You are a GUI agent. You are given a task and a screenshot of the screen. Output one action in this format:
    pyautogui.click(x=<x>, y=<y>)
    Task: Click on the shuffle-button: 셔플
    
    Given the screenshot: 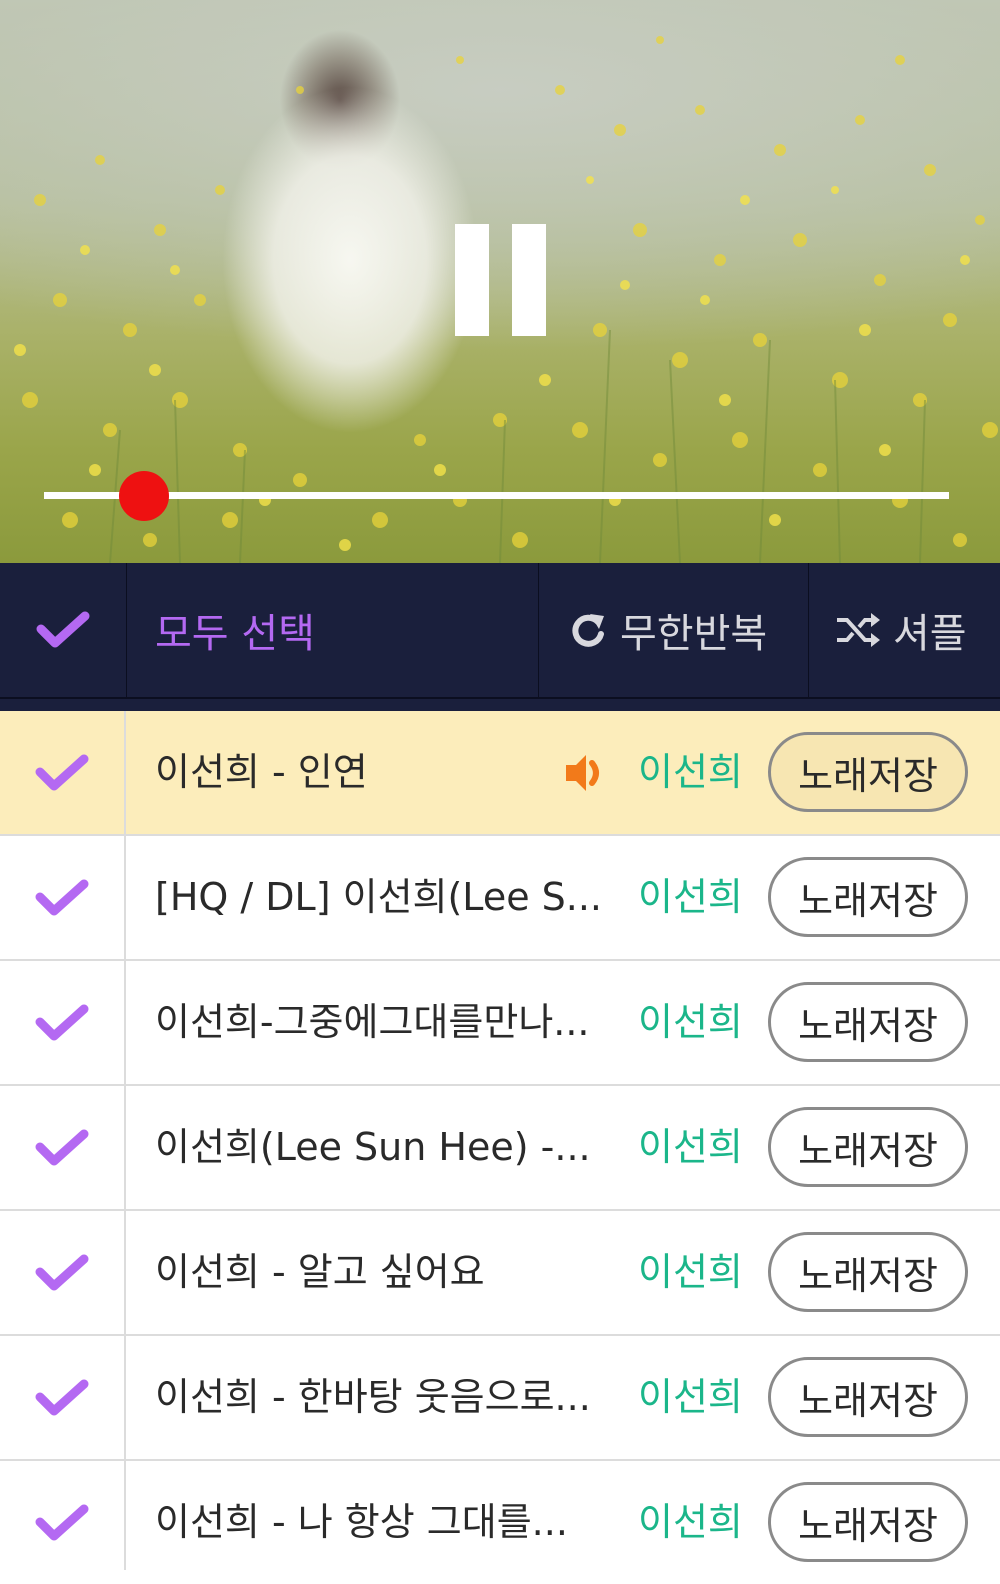 What is the action you would take?
    pyautogui.click(x=915, y=630)
    